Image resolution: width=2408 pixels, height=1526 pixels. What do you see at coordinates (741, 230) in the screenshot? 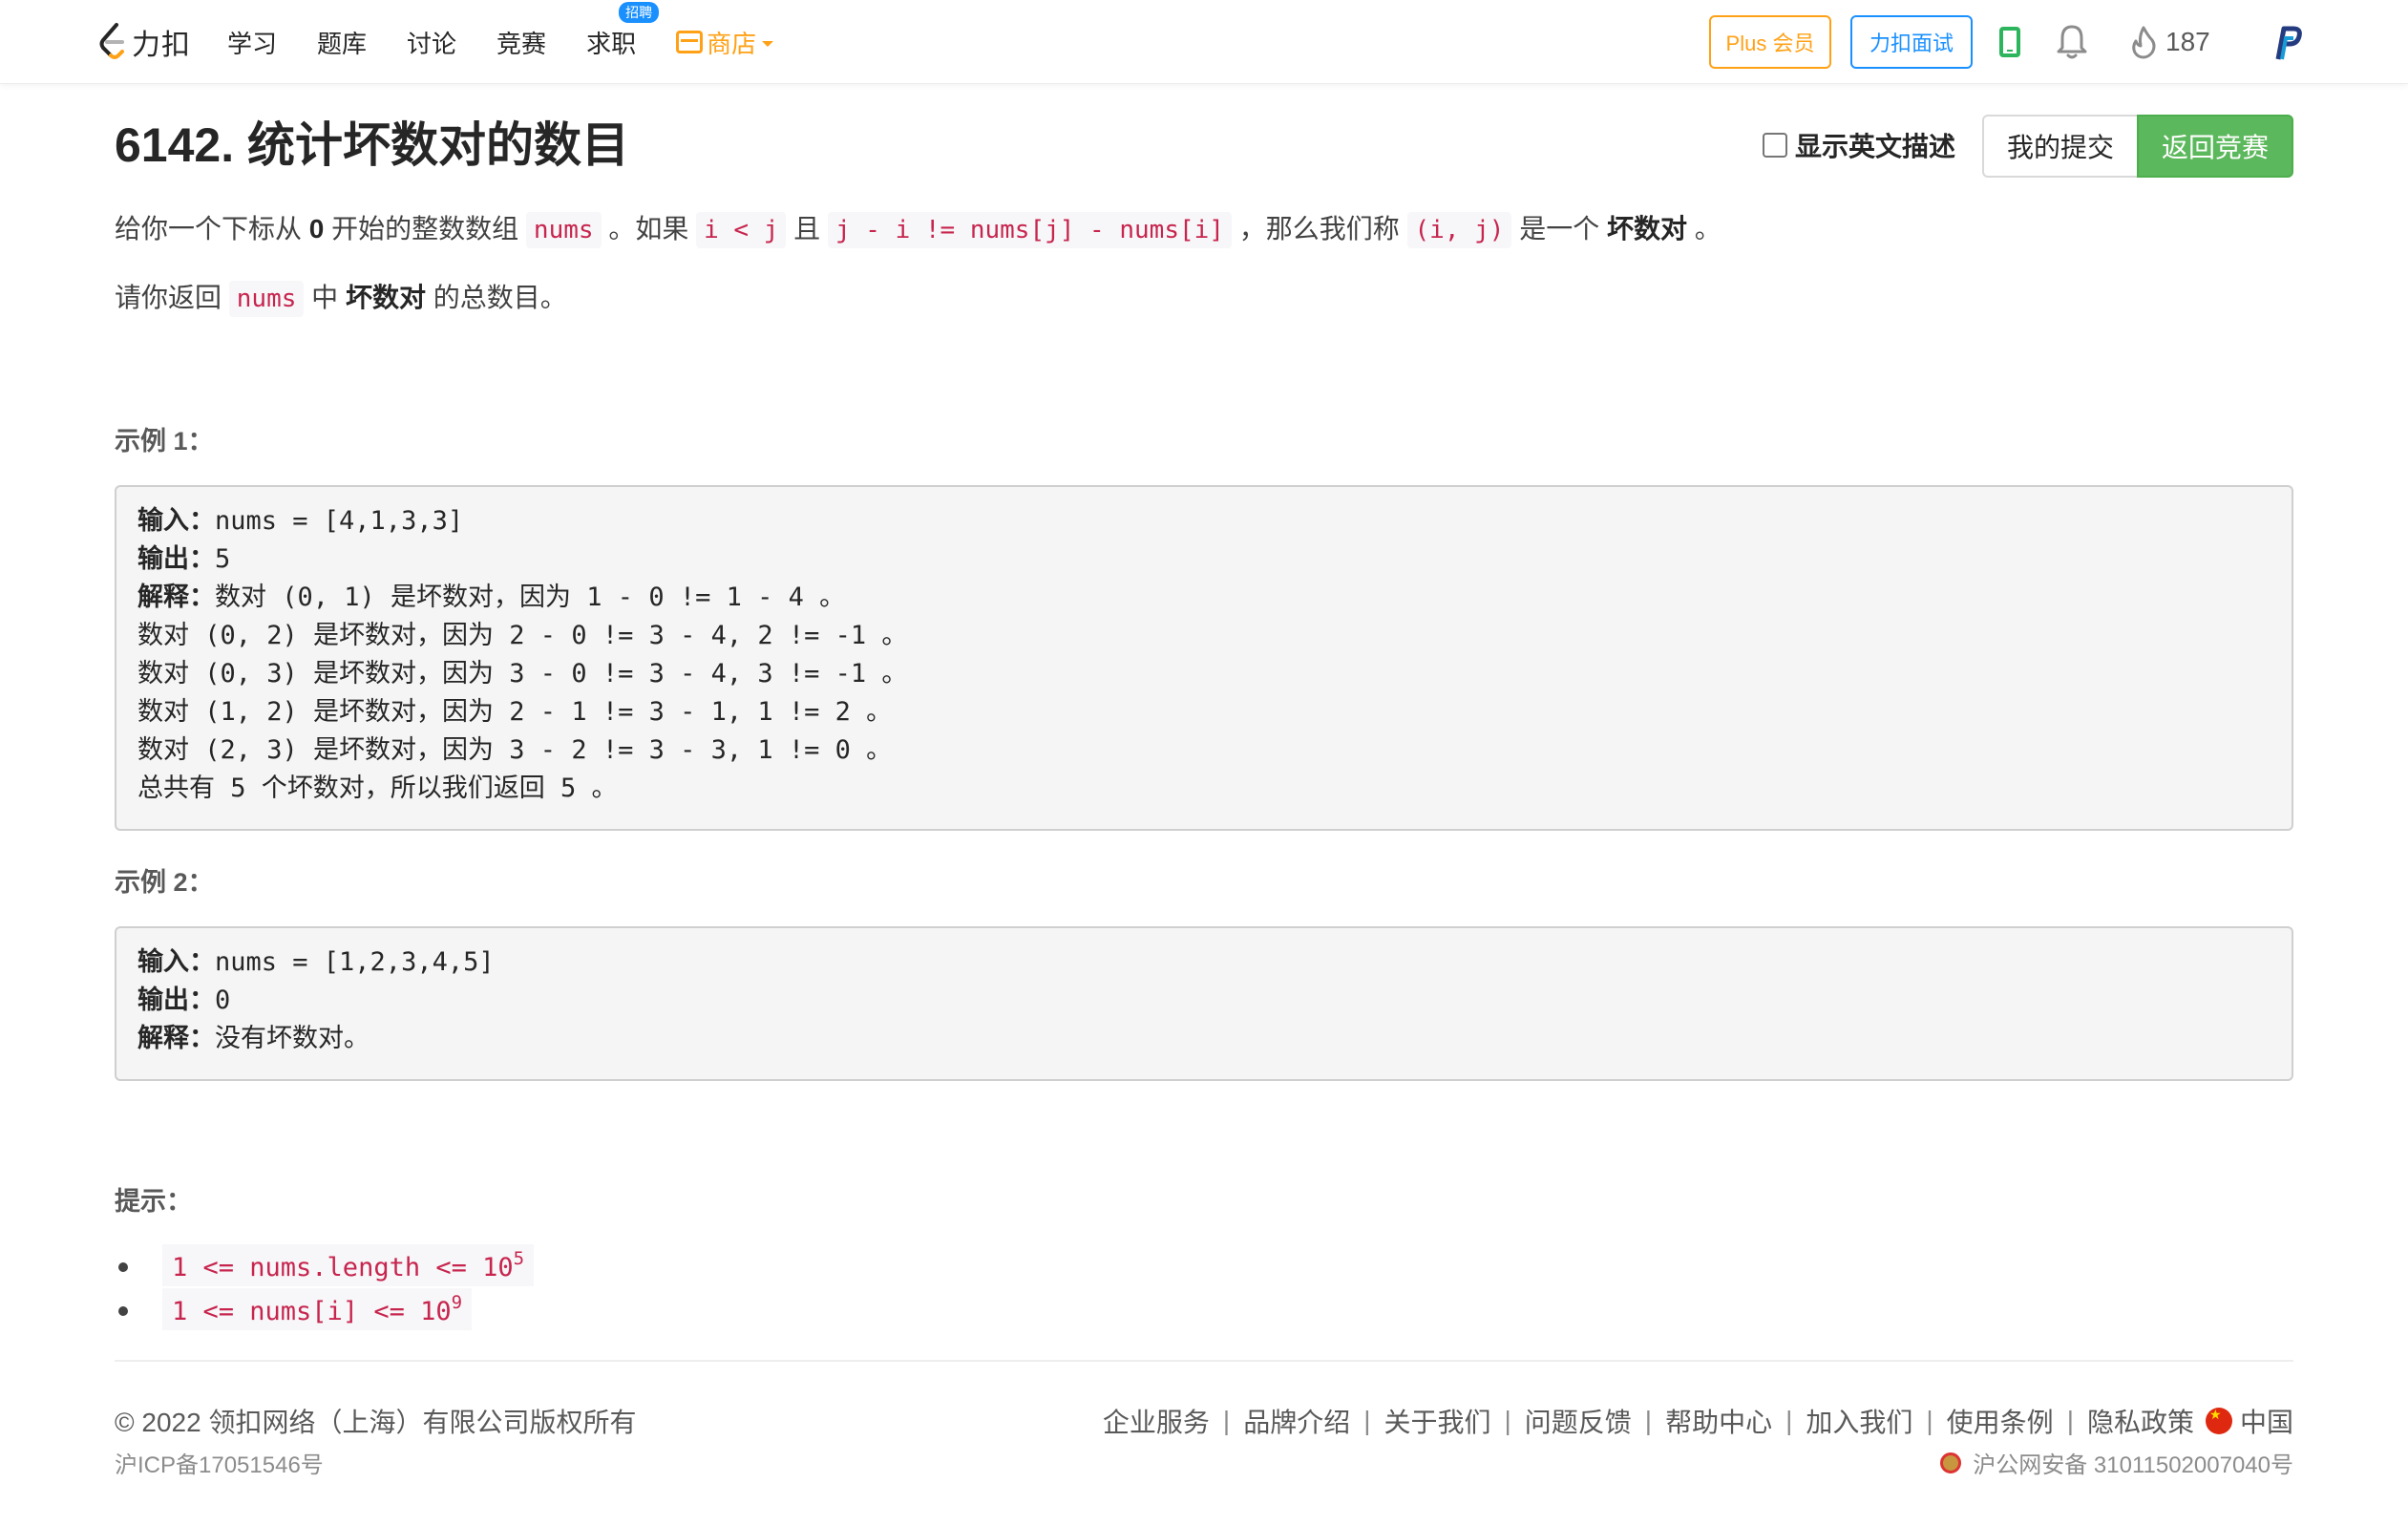
I see `inline-code: i < j` at bounding box center [741, 230].